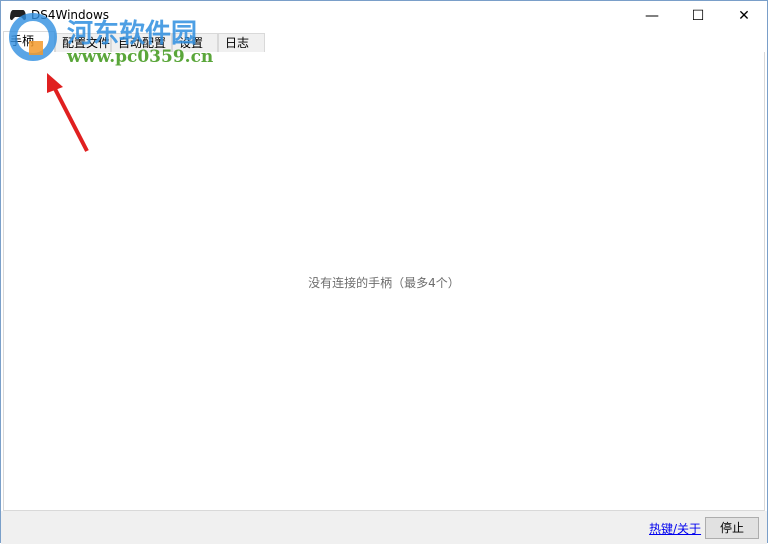 The width and height of the screenshot is (768, 544). I want to click on hotkeys-about-link: 热键/关于, so click(677, 528).